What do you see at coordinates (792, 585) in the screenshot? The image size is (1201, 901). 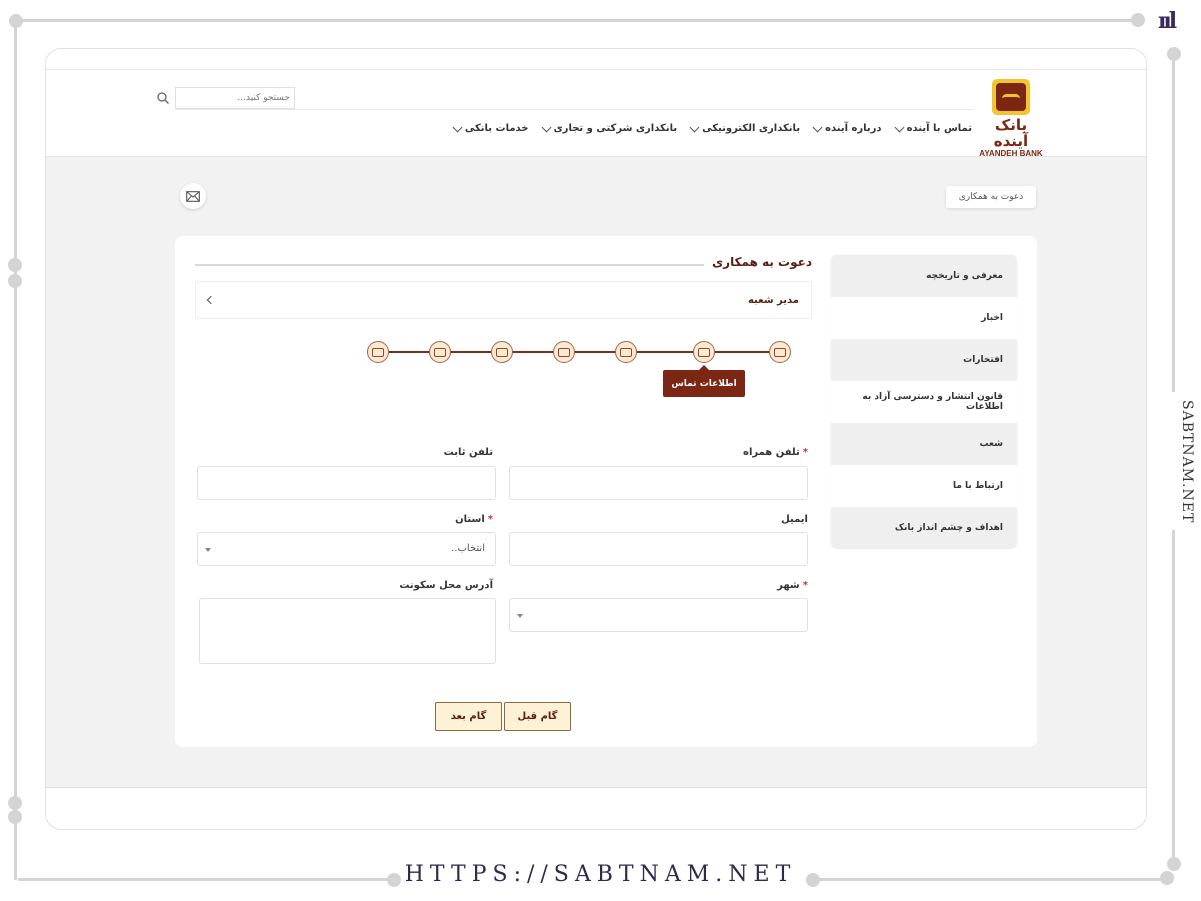 I see `city-label: *شهر` at bounding box center [792, 585].